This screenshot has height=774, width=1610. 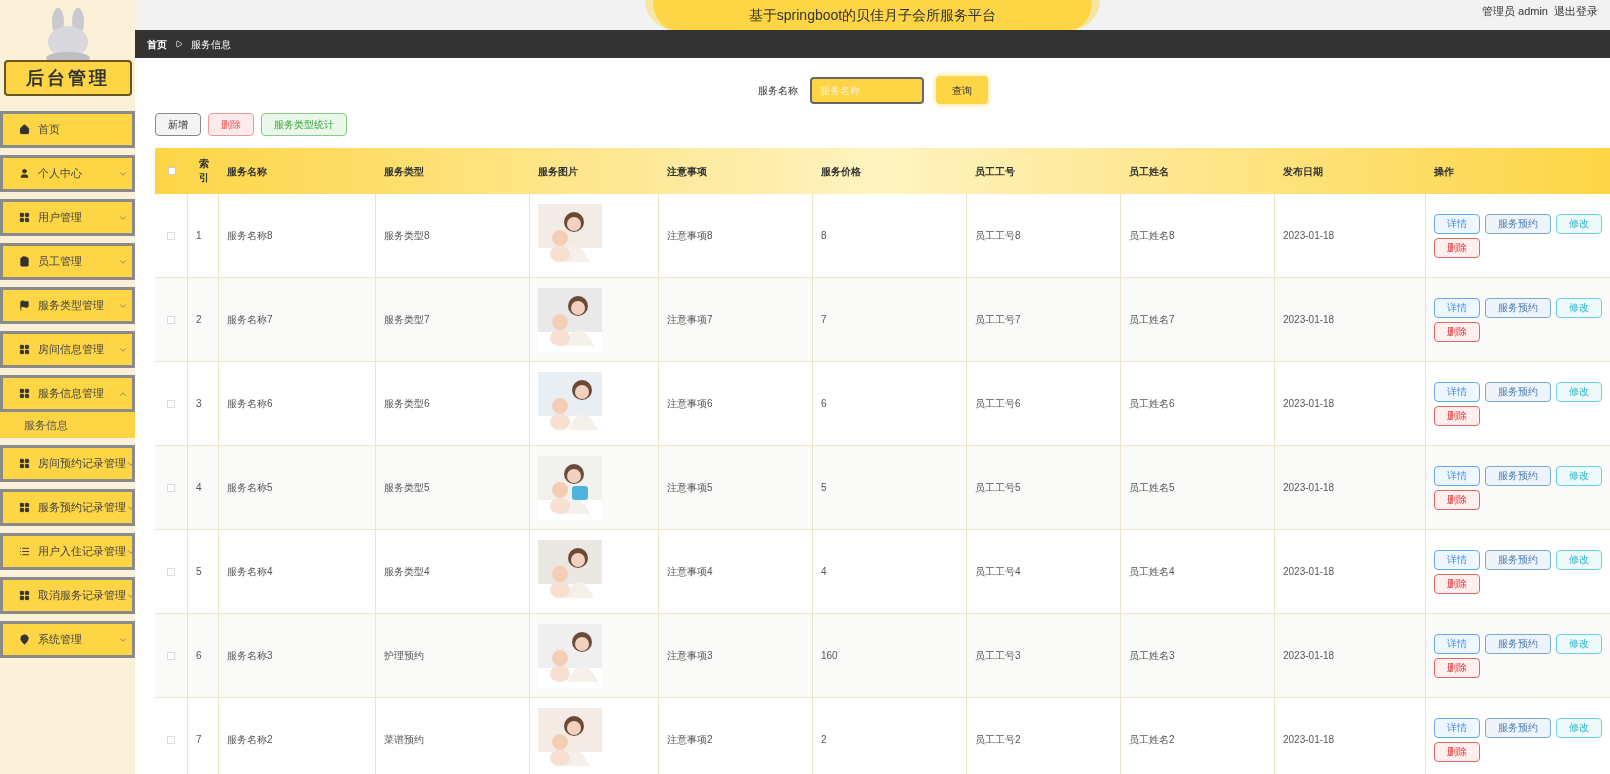 What do you see at coordinates (690, 740) in the screenshot?
I see `table-cell-text: 注意事项2` at bounding box center [690, 740].